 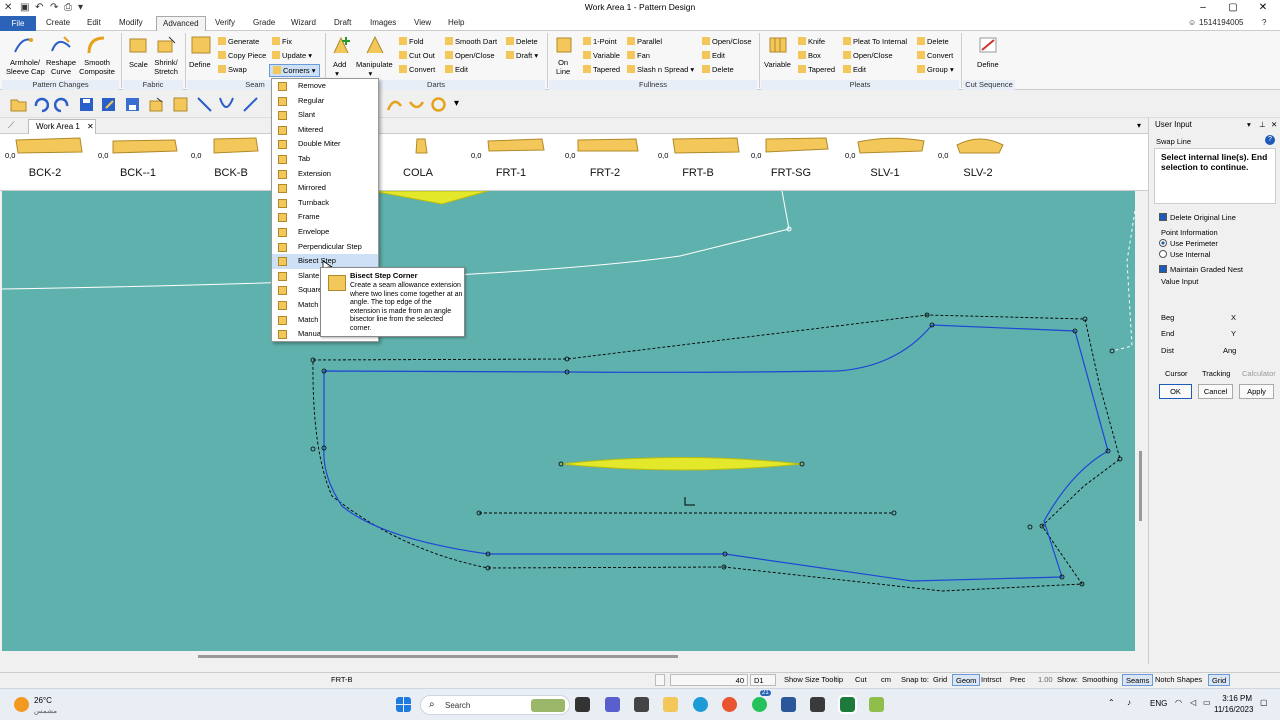 What do you see at coordinates (605, 162) in the screenshot?
I see `piece-frt-2: 0,0 FRT-2` at bounding box center [605, 162].